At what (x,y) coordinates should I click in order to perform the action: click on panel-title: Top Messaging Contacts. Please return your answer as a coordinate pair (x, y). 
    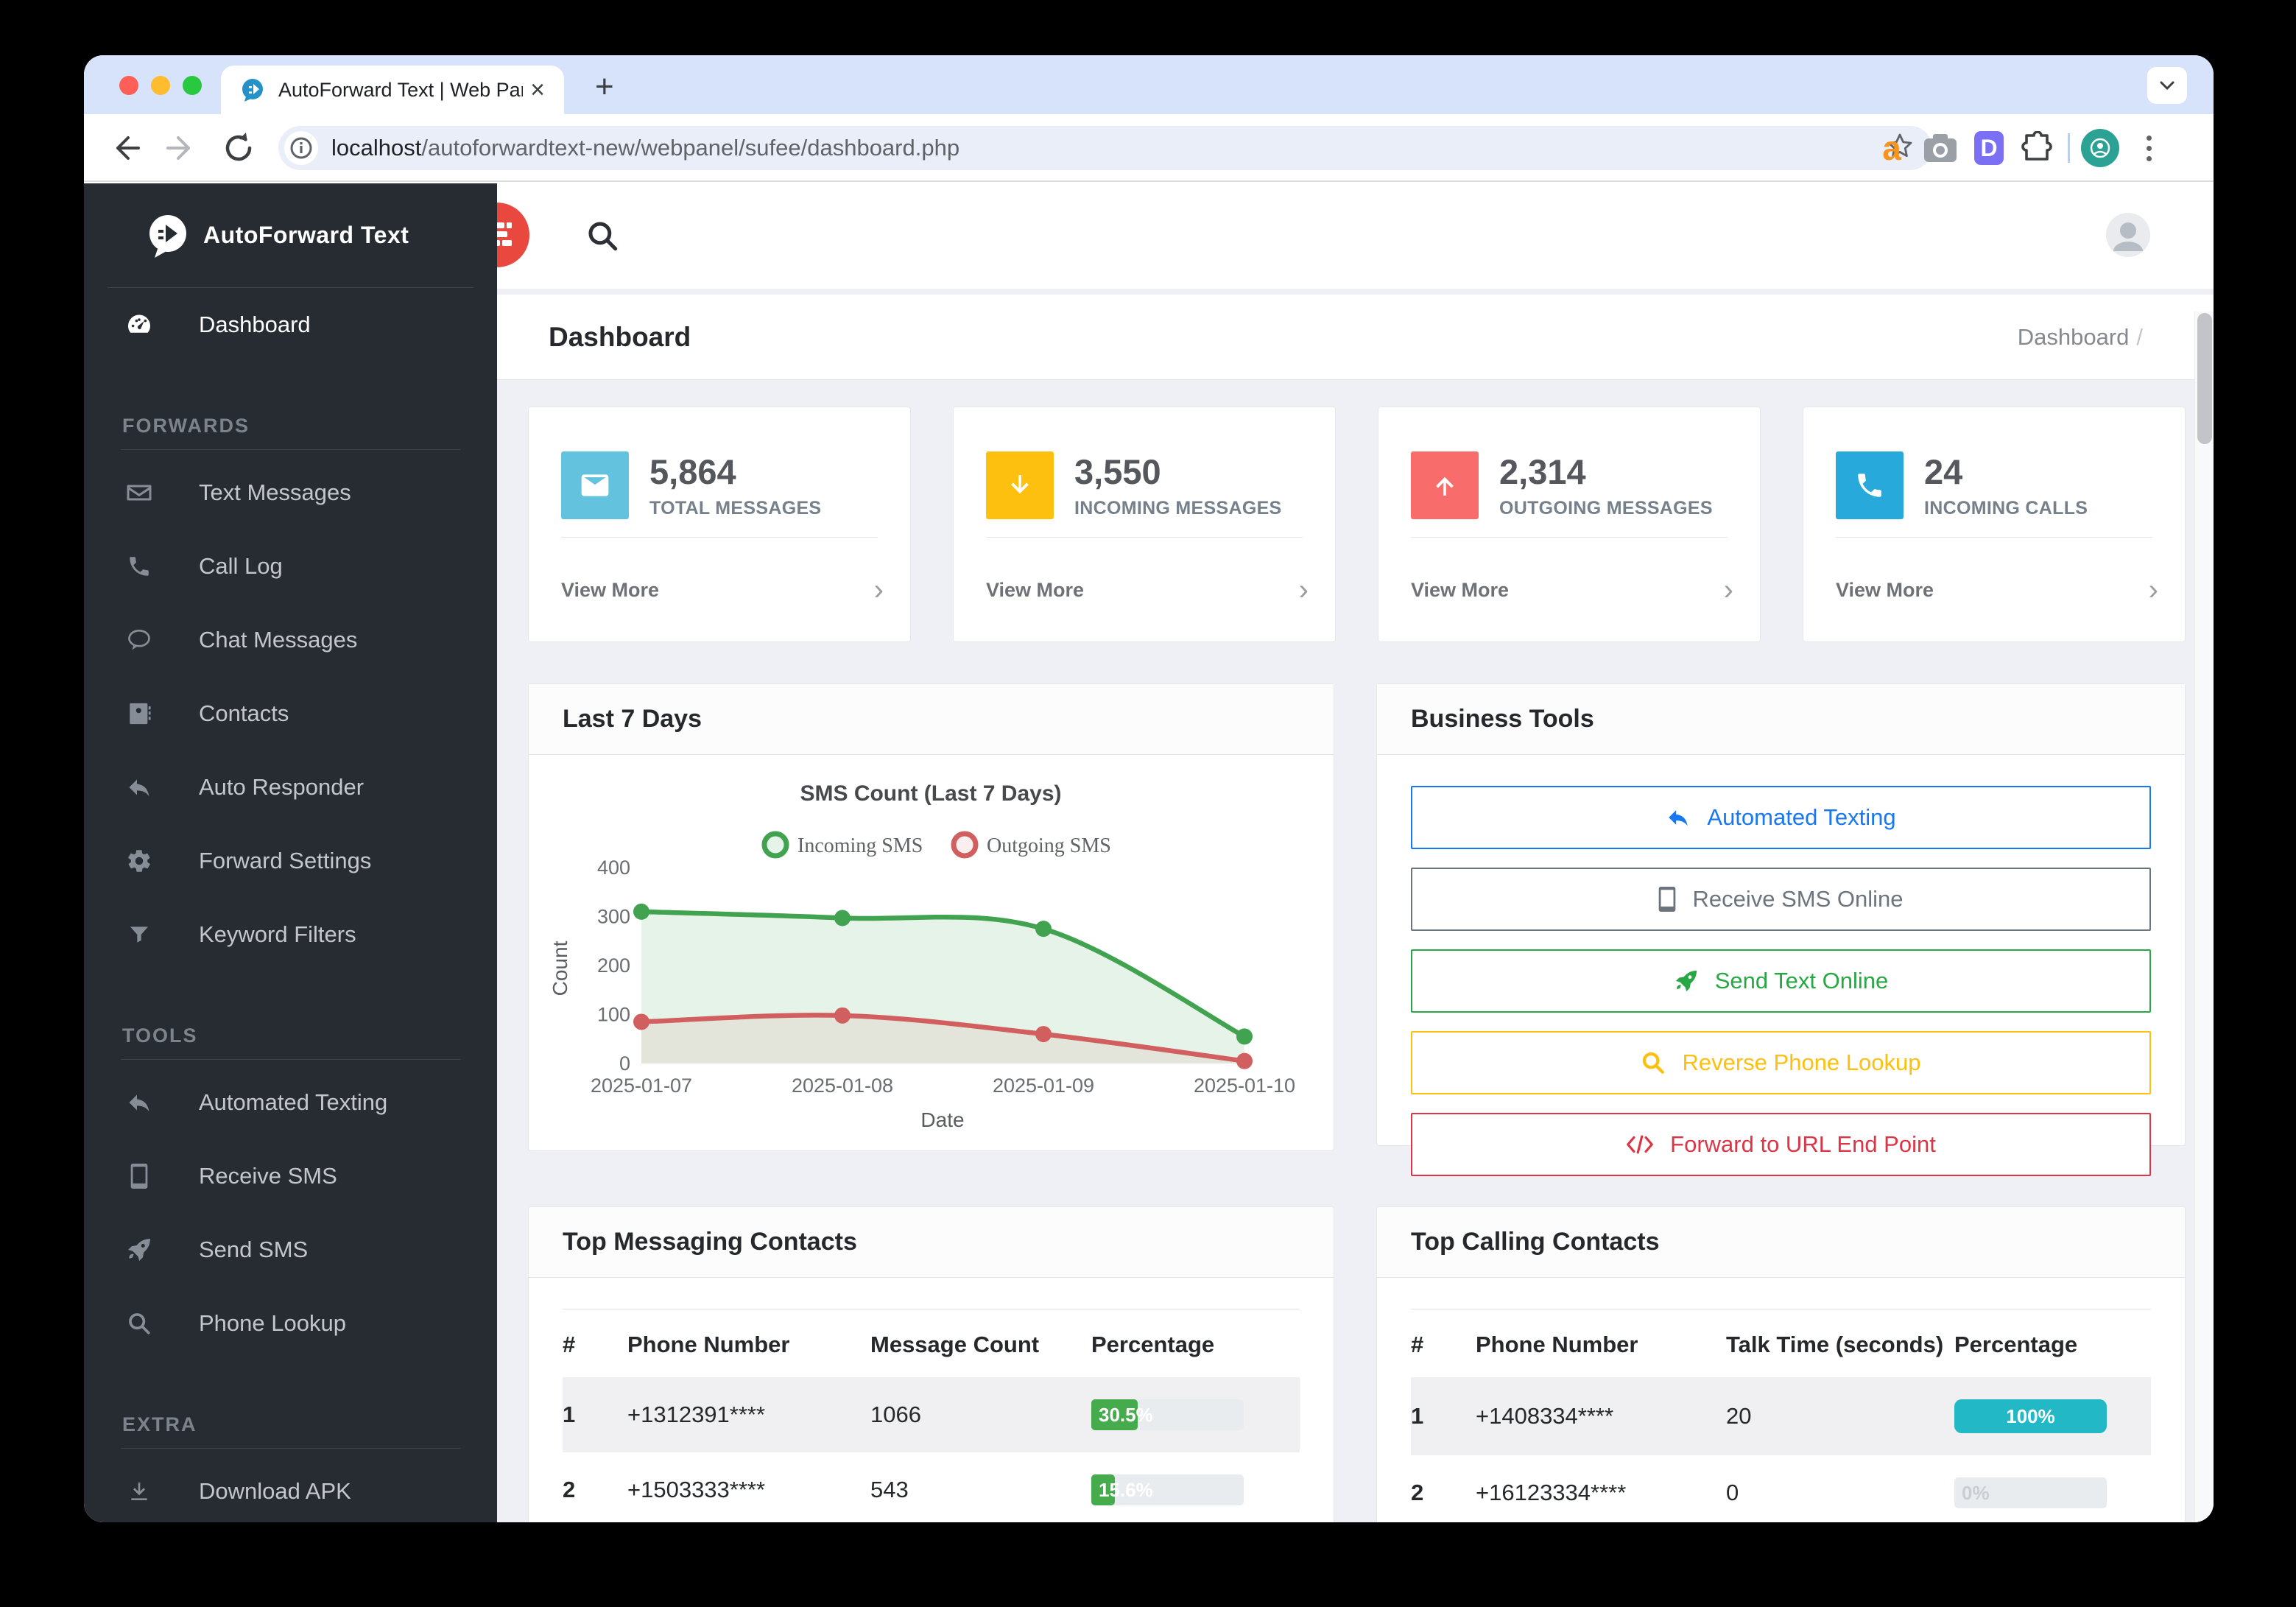
    Looking at the image, I should click on (932, 1243).